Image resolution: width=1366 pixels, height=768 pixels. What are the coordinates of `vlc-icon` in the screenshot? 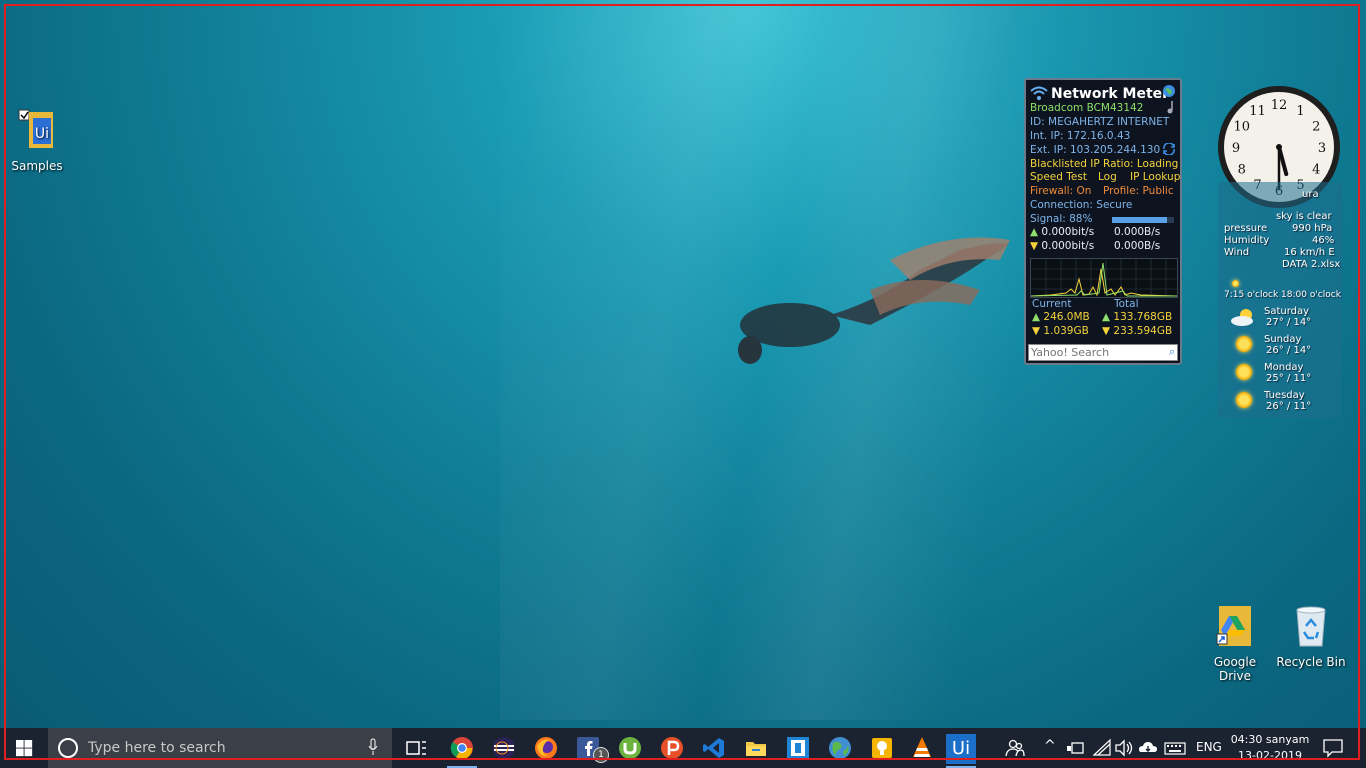 It's located at (922, 748).